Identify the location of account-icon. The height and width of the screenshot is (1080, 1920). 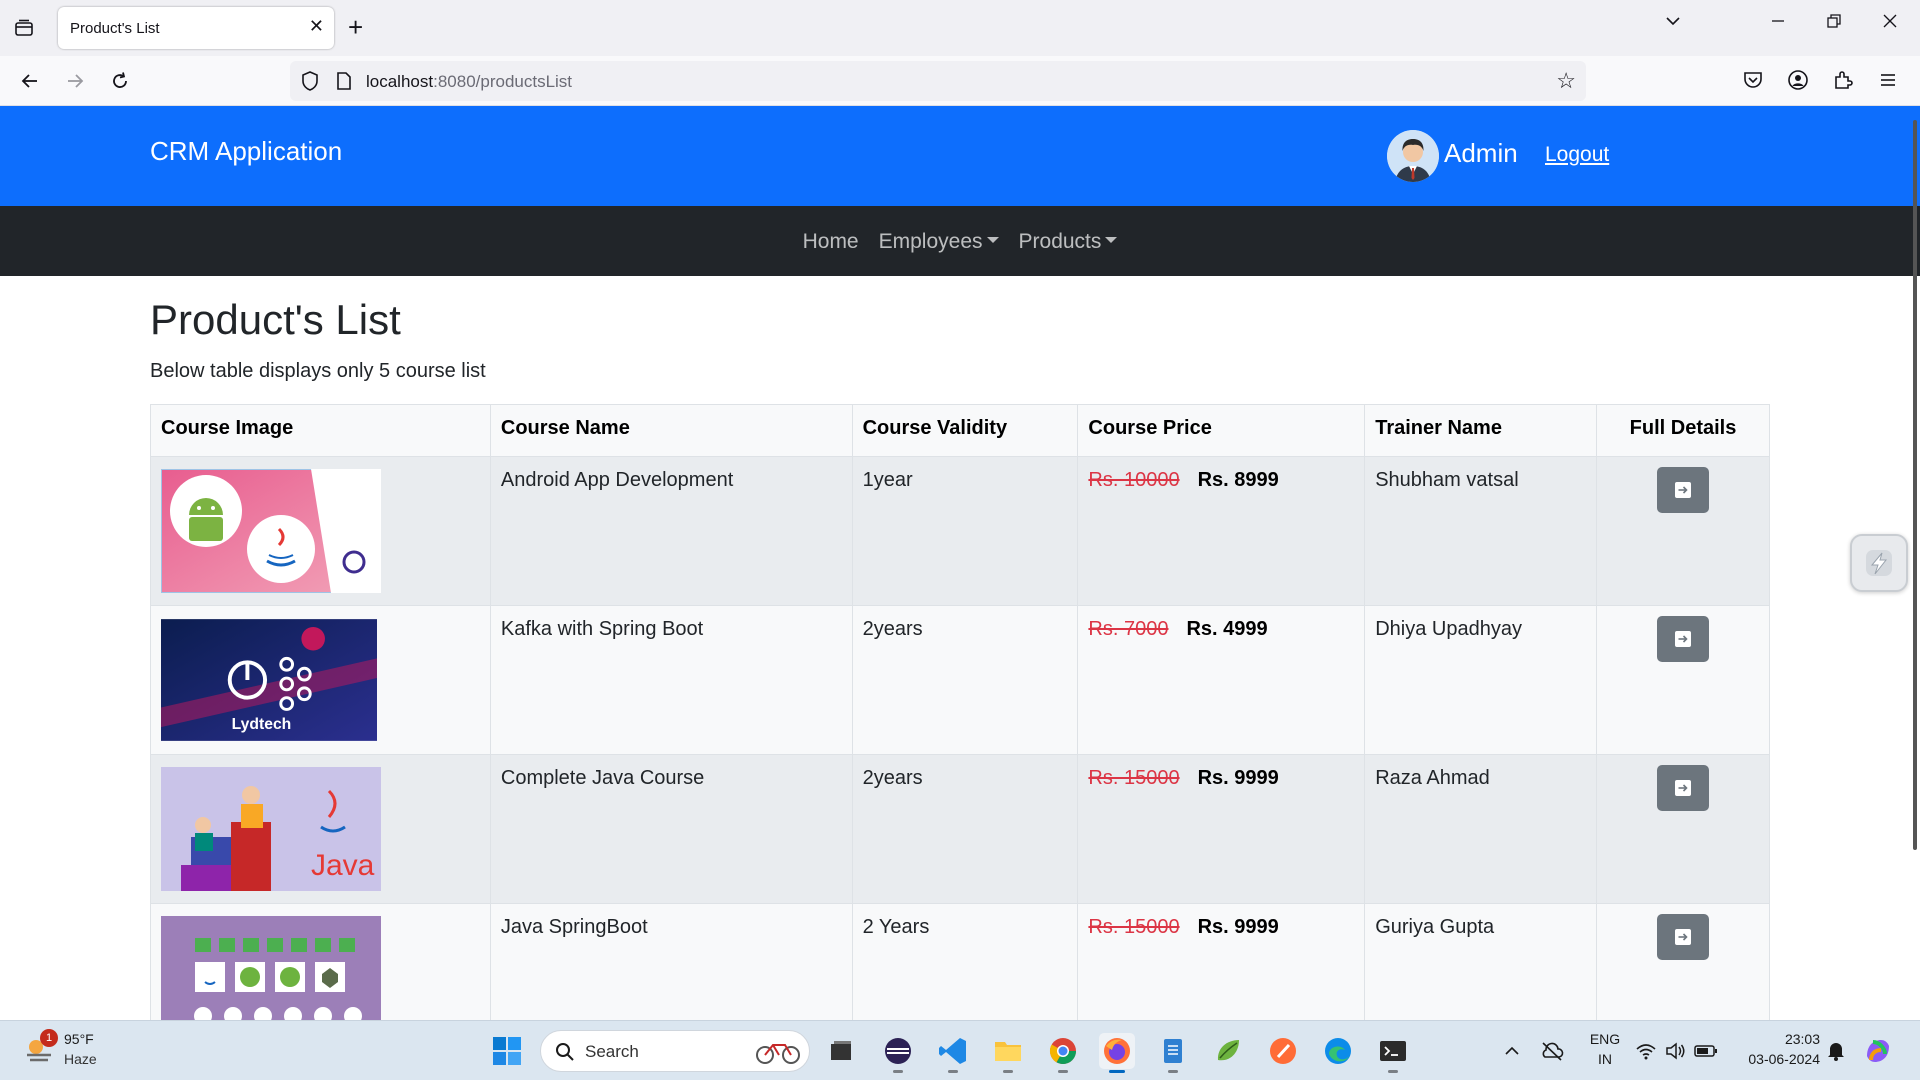
(1800, 82).